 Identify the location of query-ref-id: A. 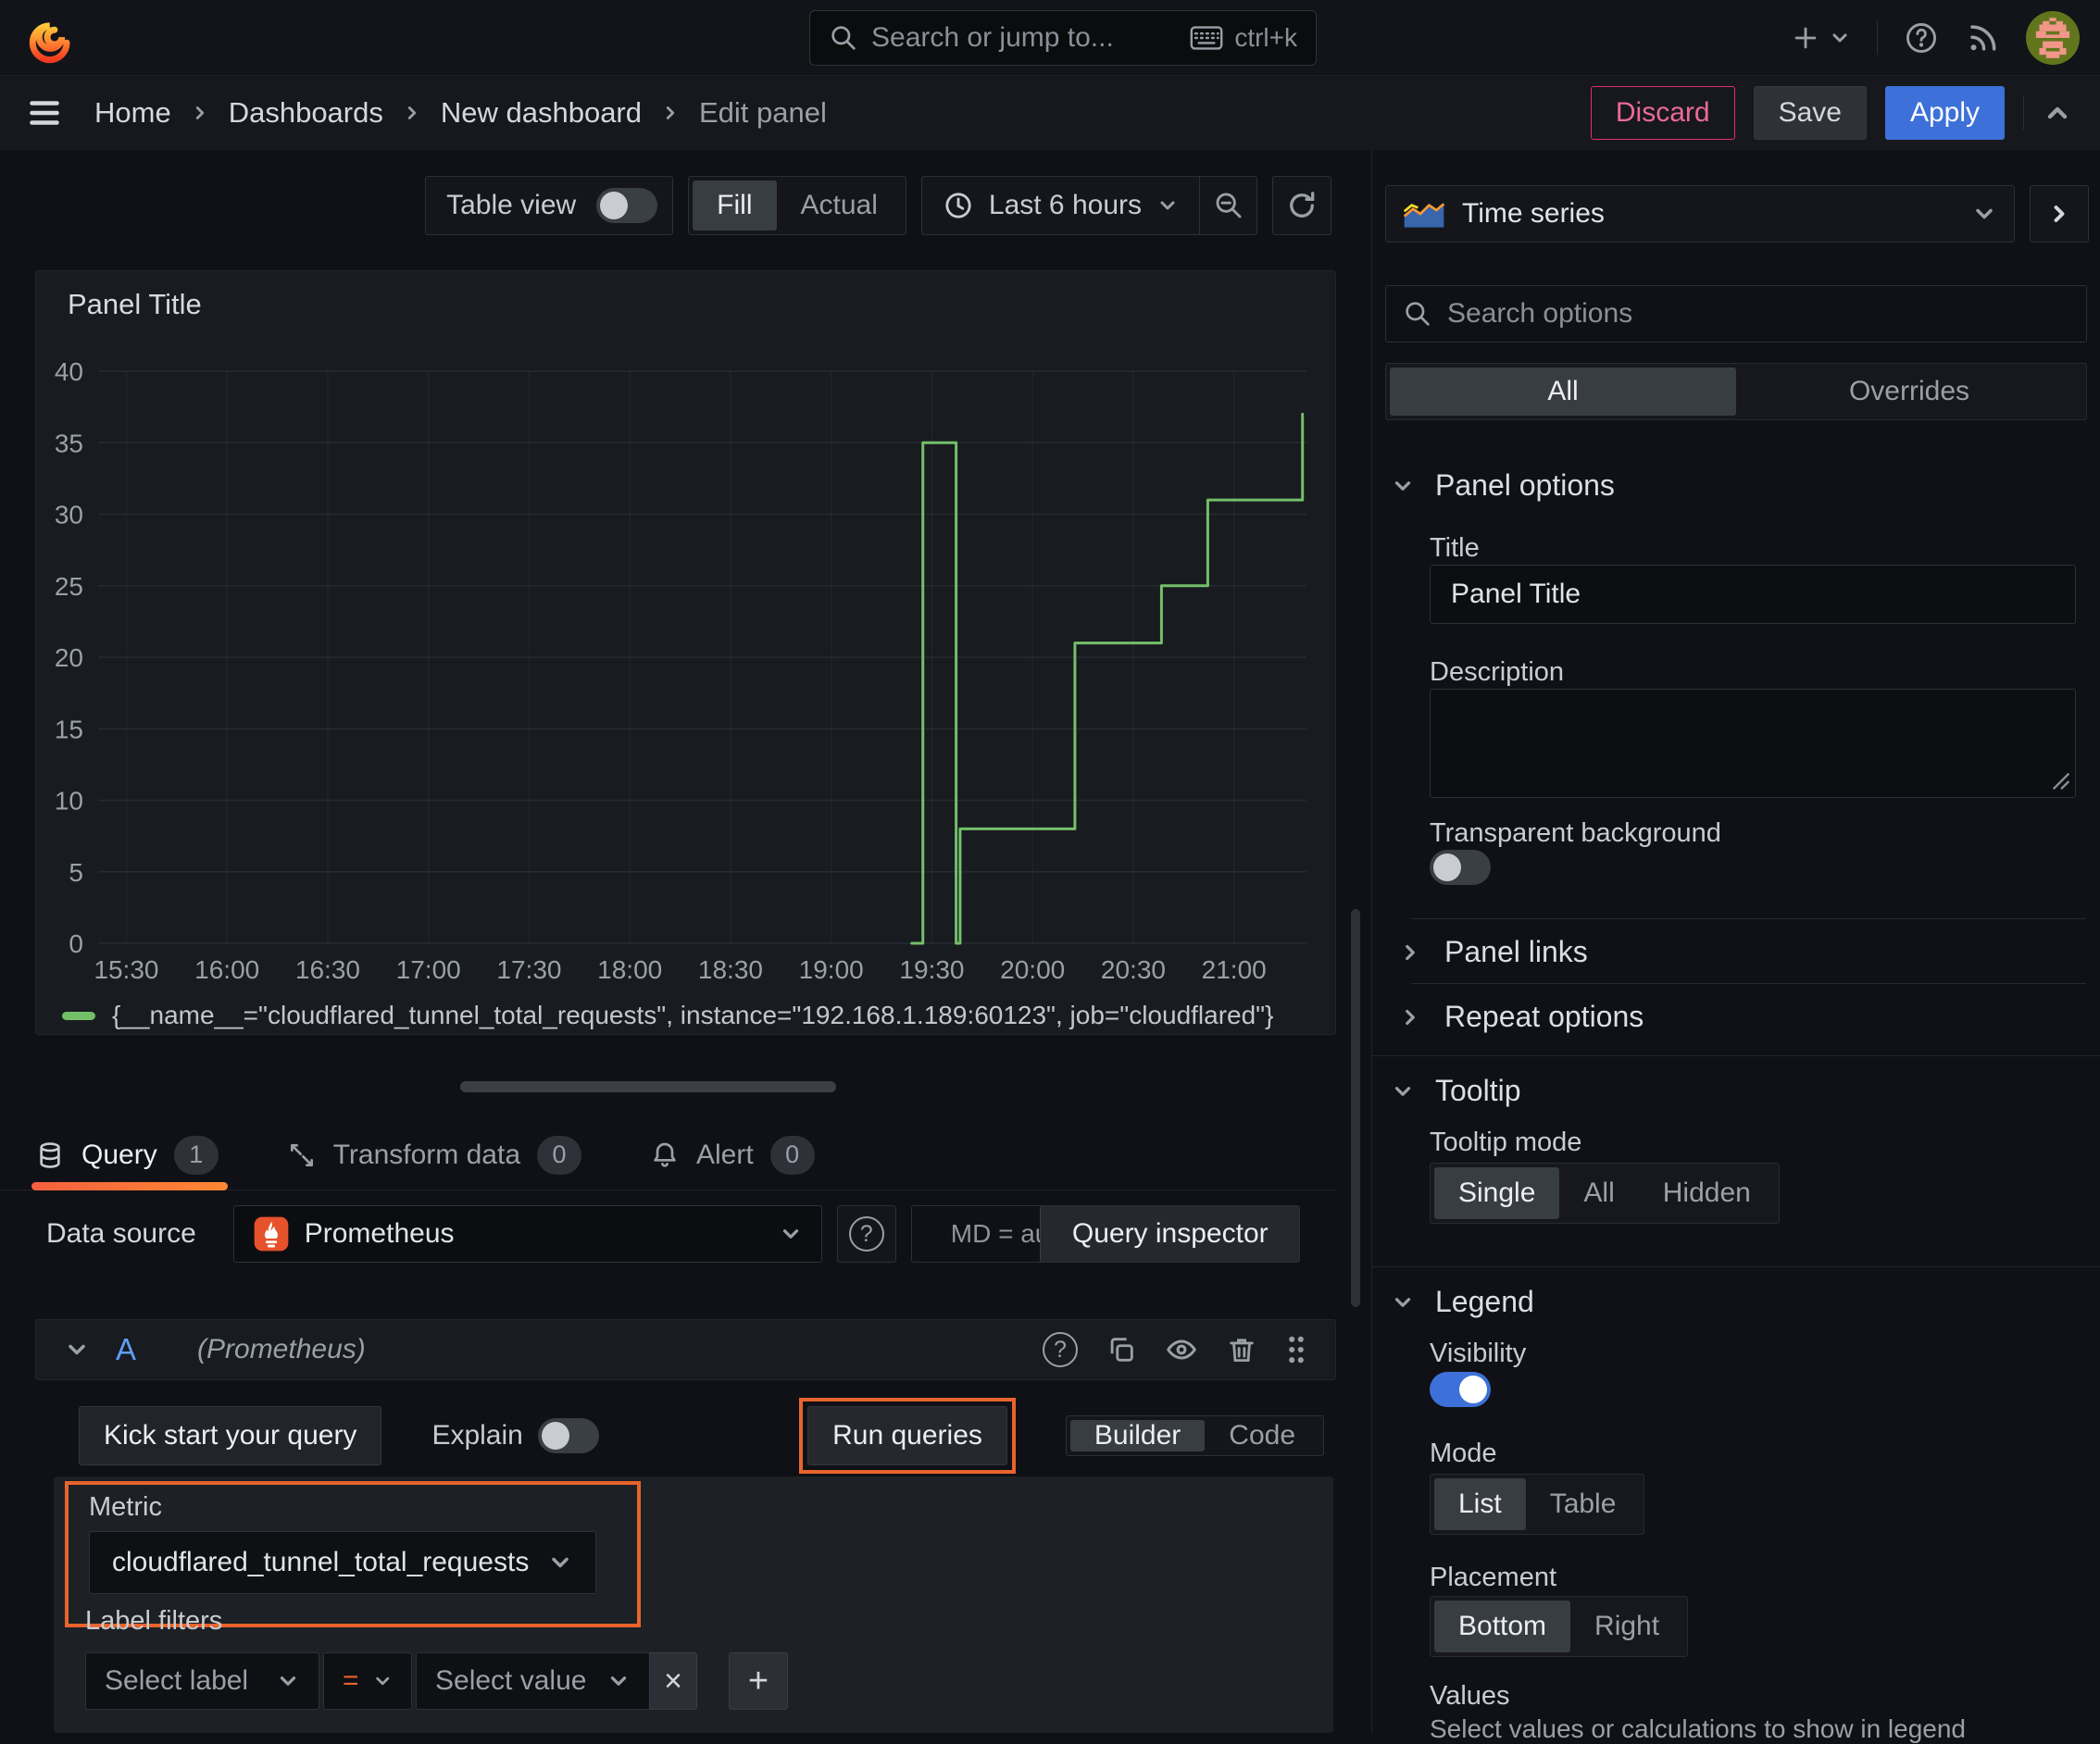
(126, 1349).